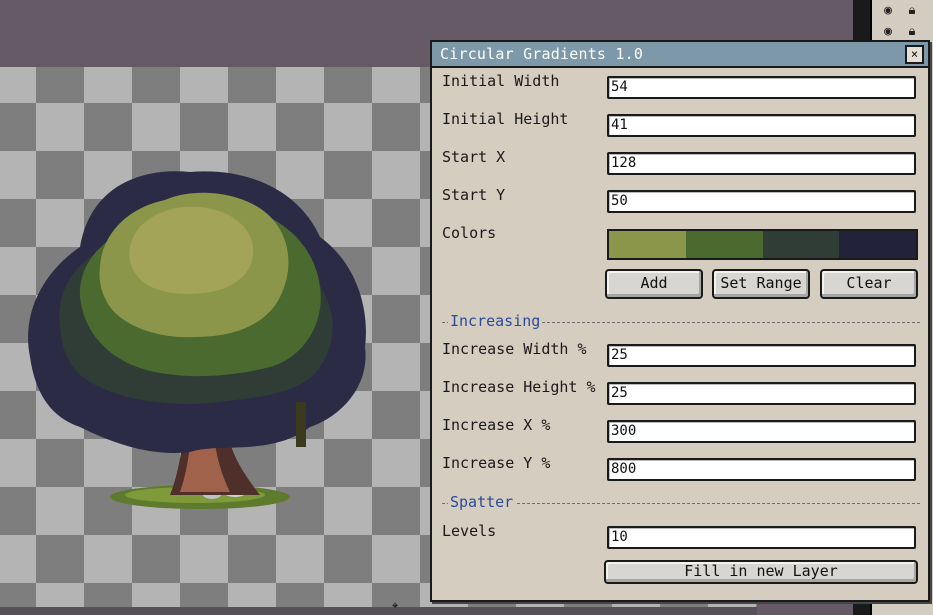 The width and height of the screenshot is (933, 615). What do you see at coordinates (519, 387) in the screenshot?
I see `increase-height-label: Increase Height %` at bounding box center [519, 387].